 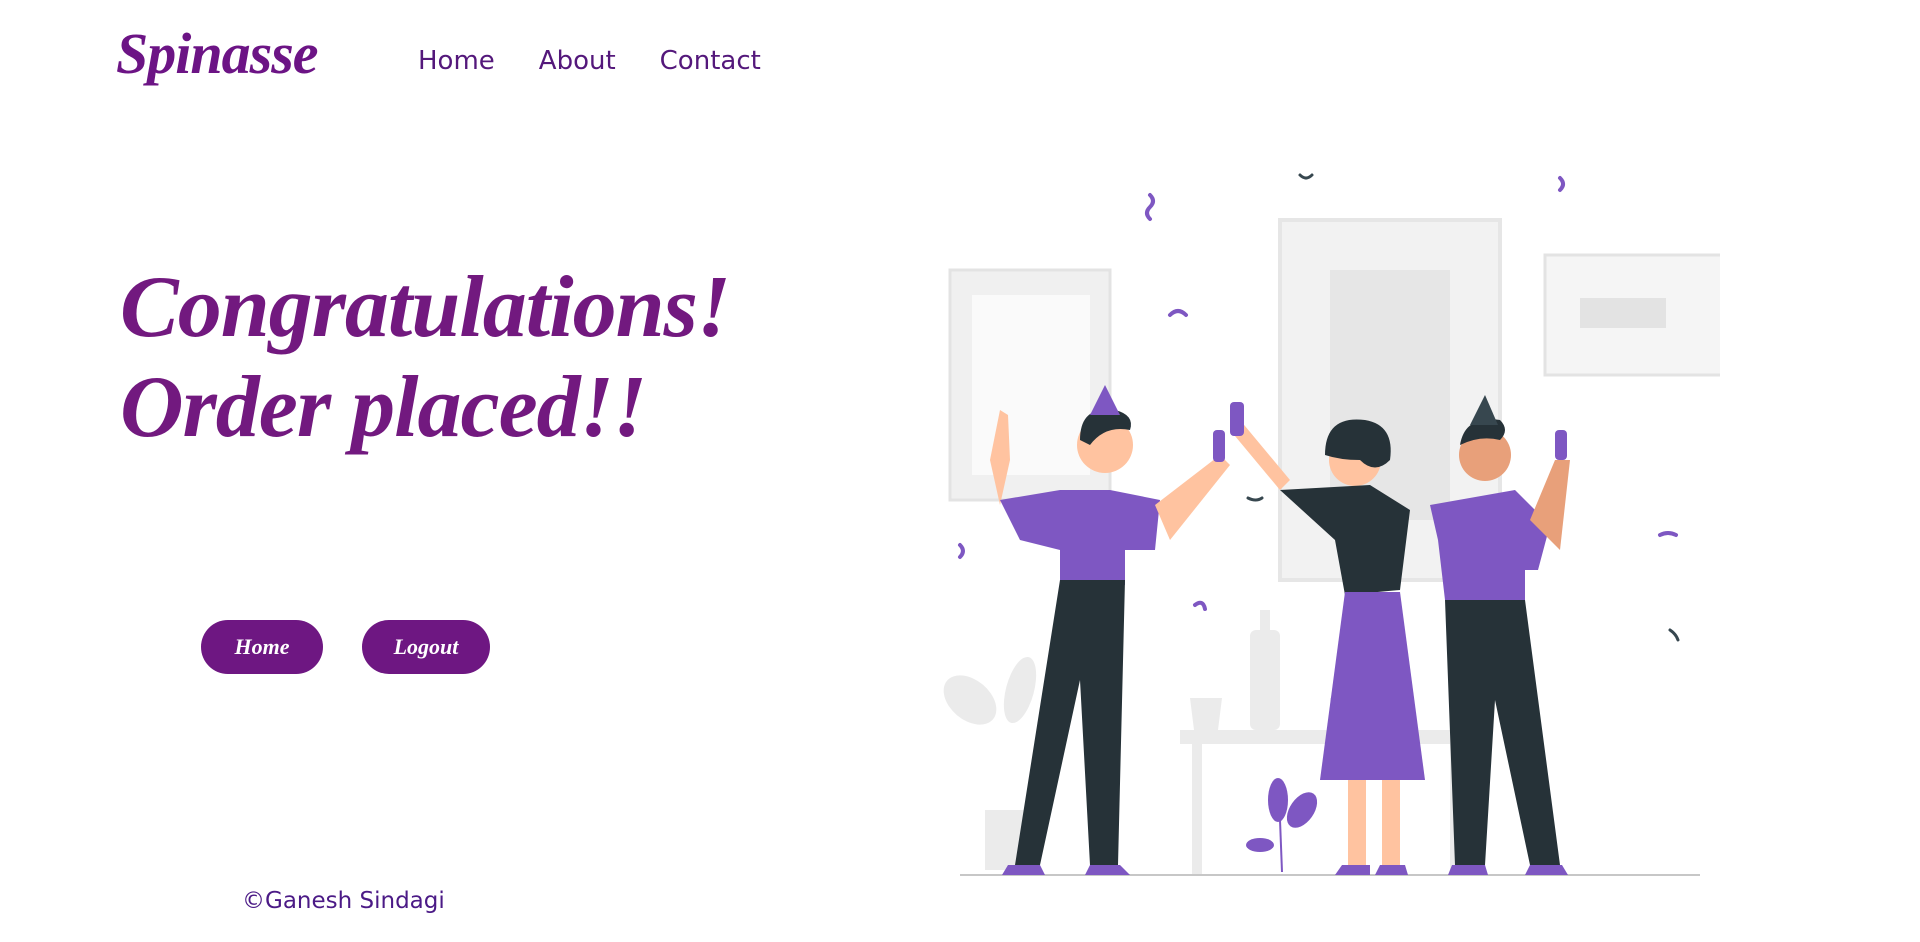 What do you see at coordinates (262, 647) in the screenshot?
I see `home-button: Home` at bounding box center [262, 647].